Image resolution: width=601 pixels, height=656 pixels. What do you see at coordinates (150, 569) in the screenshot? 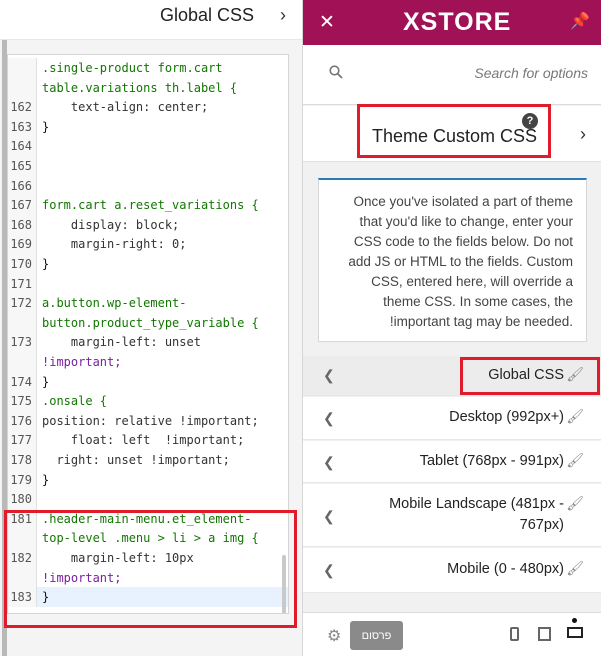
I see `highlight-box-code` at bounding box center [150, 569].